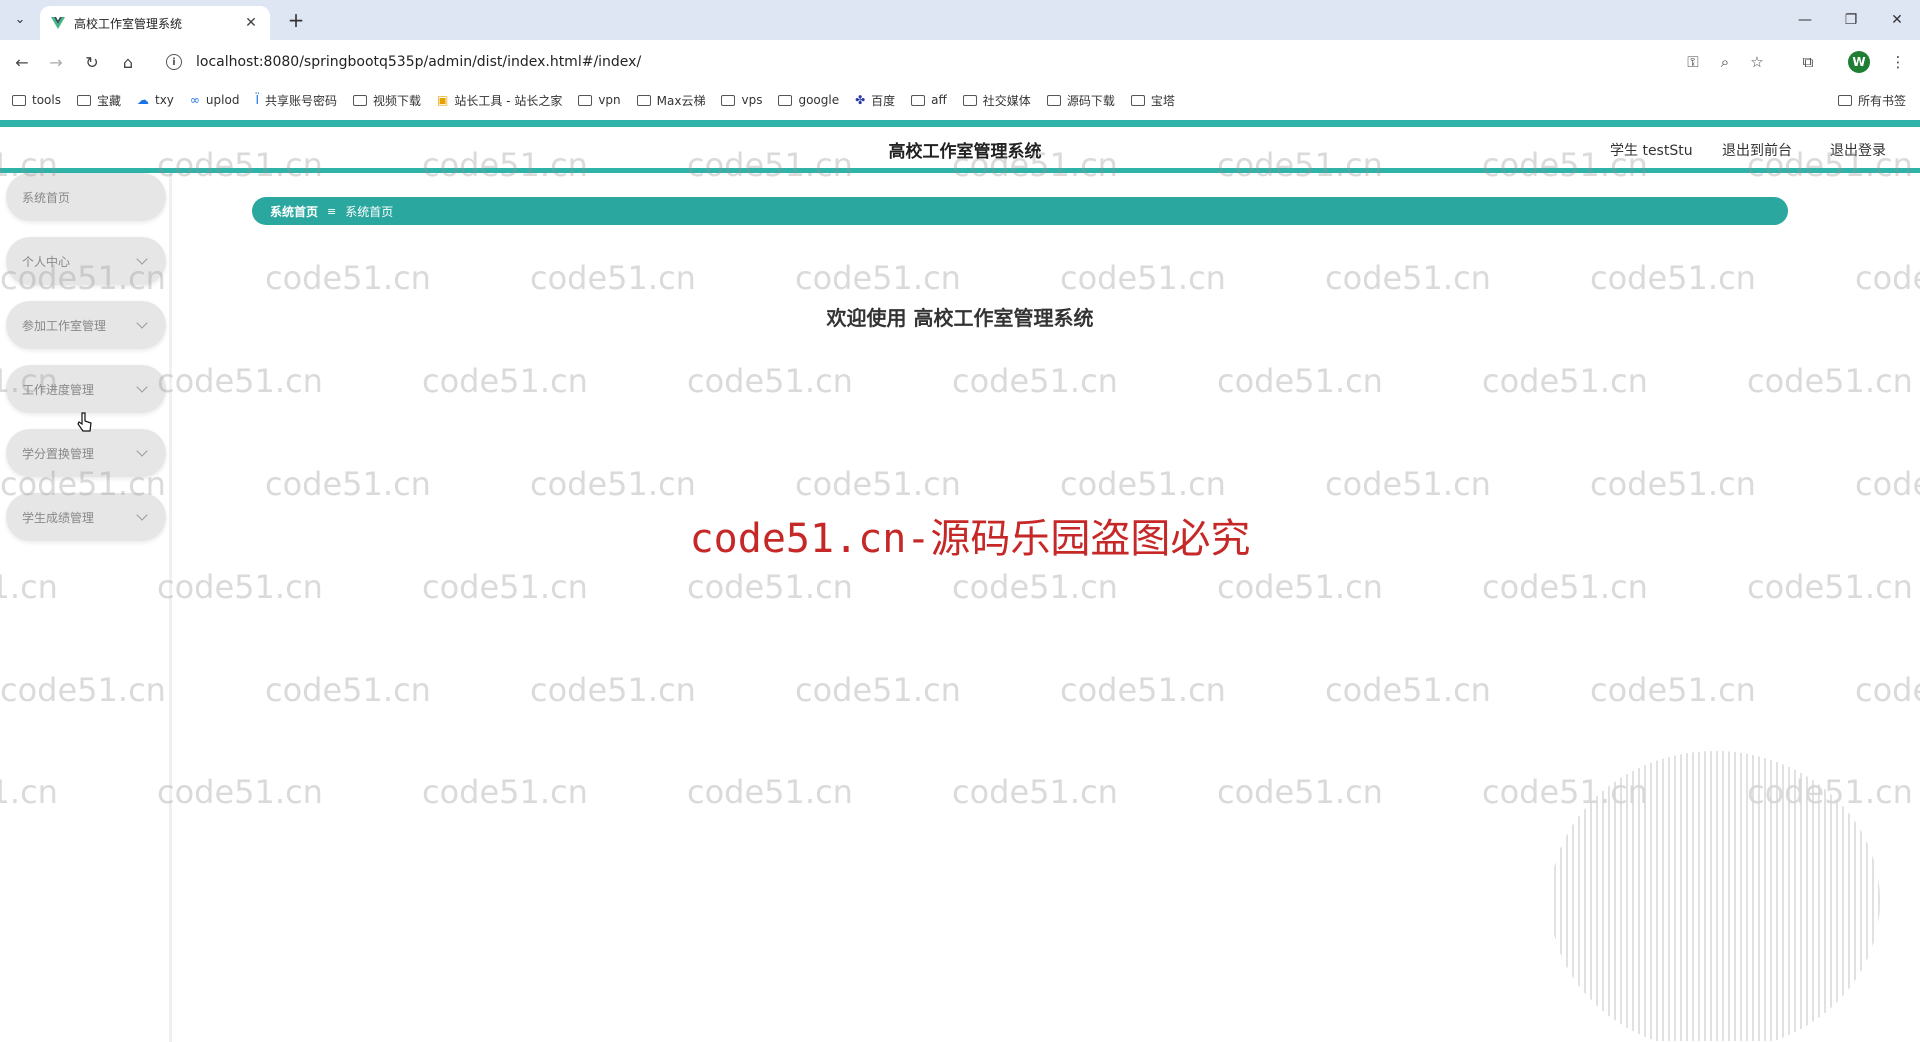 The image size is (1920, 1042). What do you see at coordinates (860, 100) in the screenshot?
I see `paw-icon: ✤` at bounding box center [860, 100].